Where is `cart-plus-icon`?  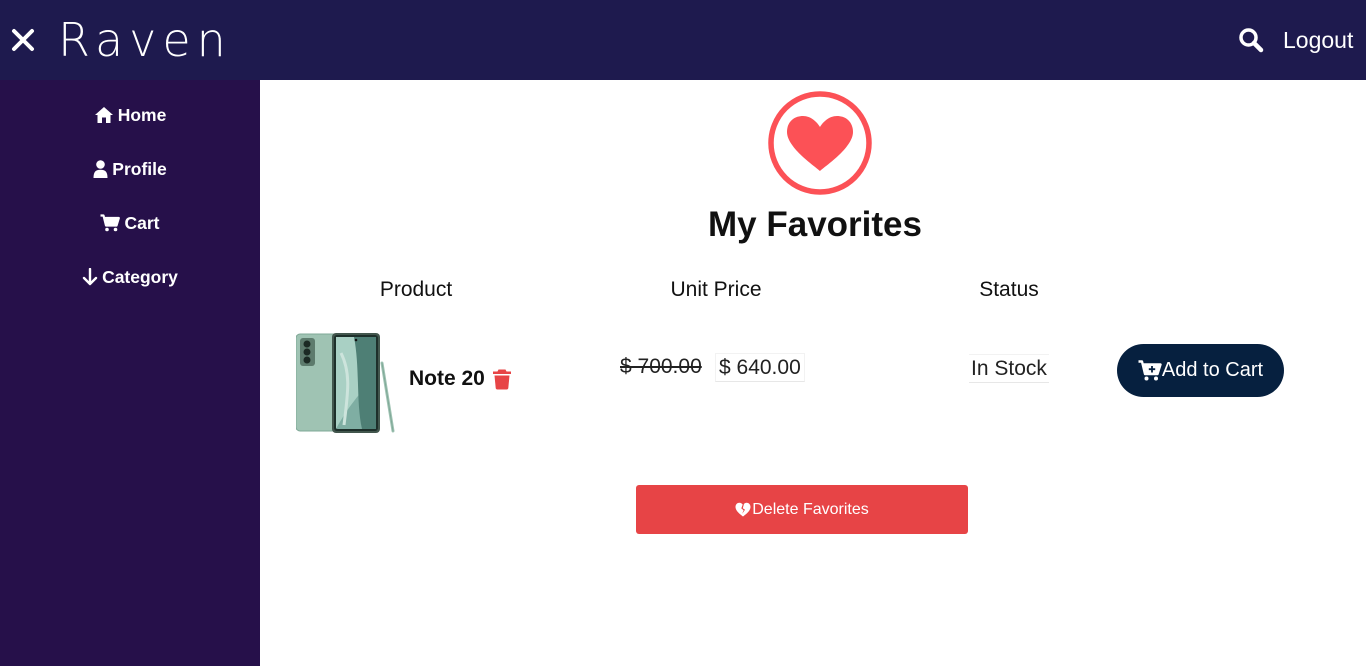 cart-plus-icon is located at coordinates (1150, 369).